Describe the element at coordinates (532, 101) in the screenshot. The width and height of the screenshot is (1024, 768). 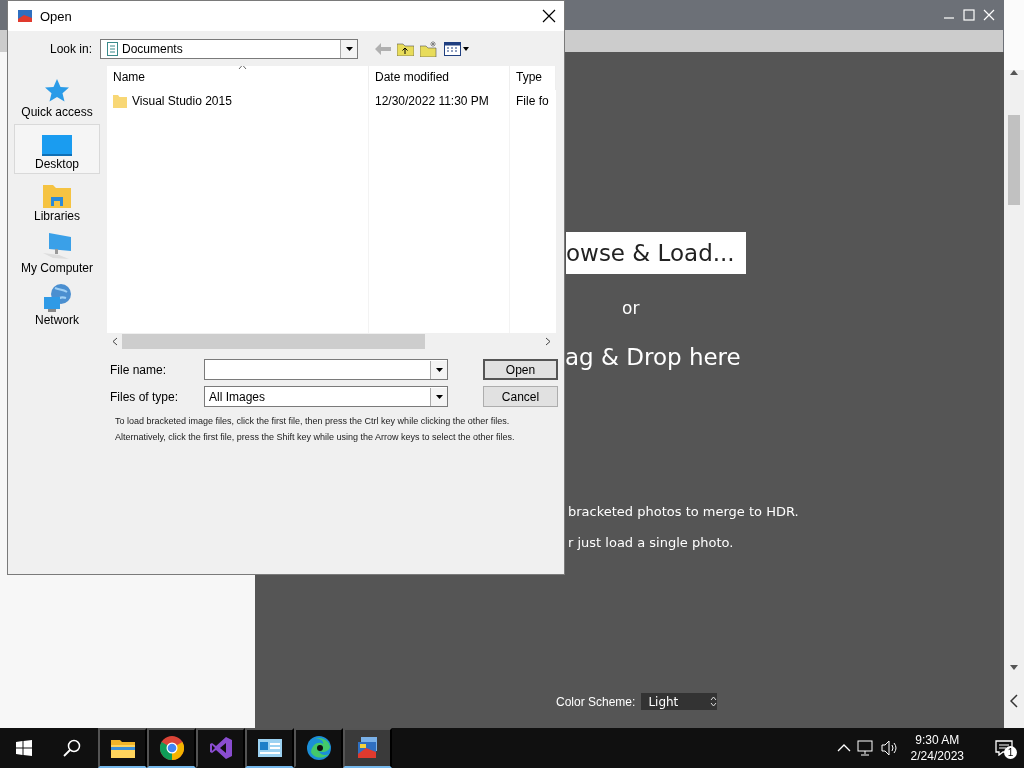
I see `table-cell-text: File fo` at that location.